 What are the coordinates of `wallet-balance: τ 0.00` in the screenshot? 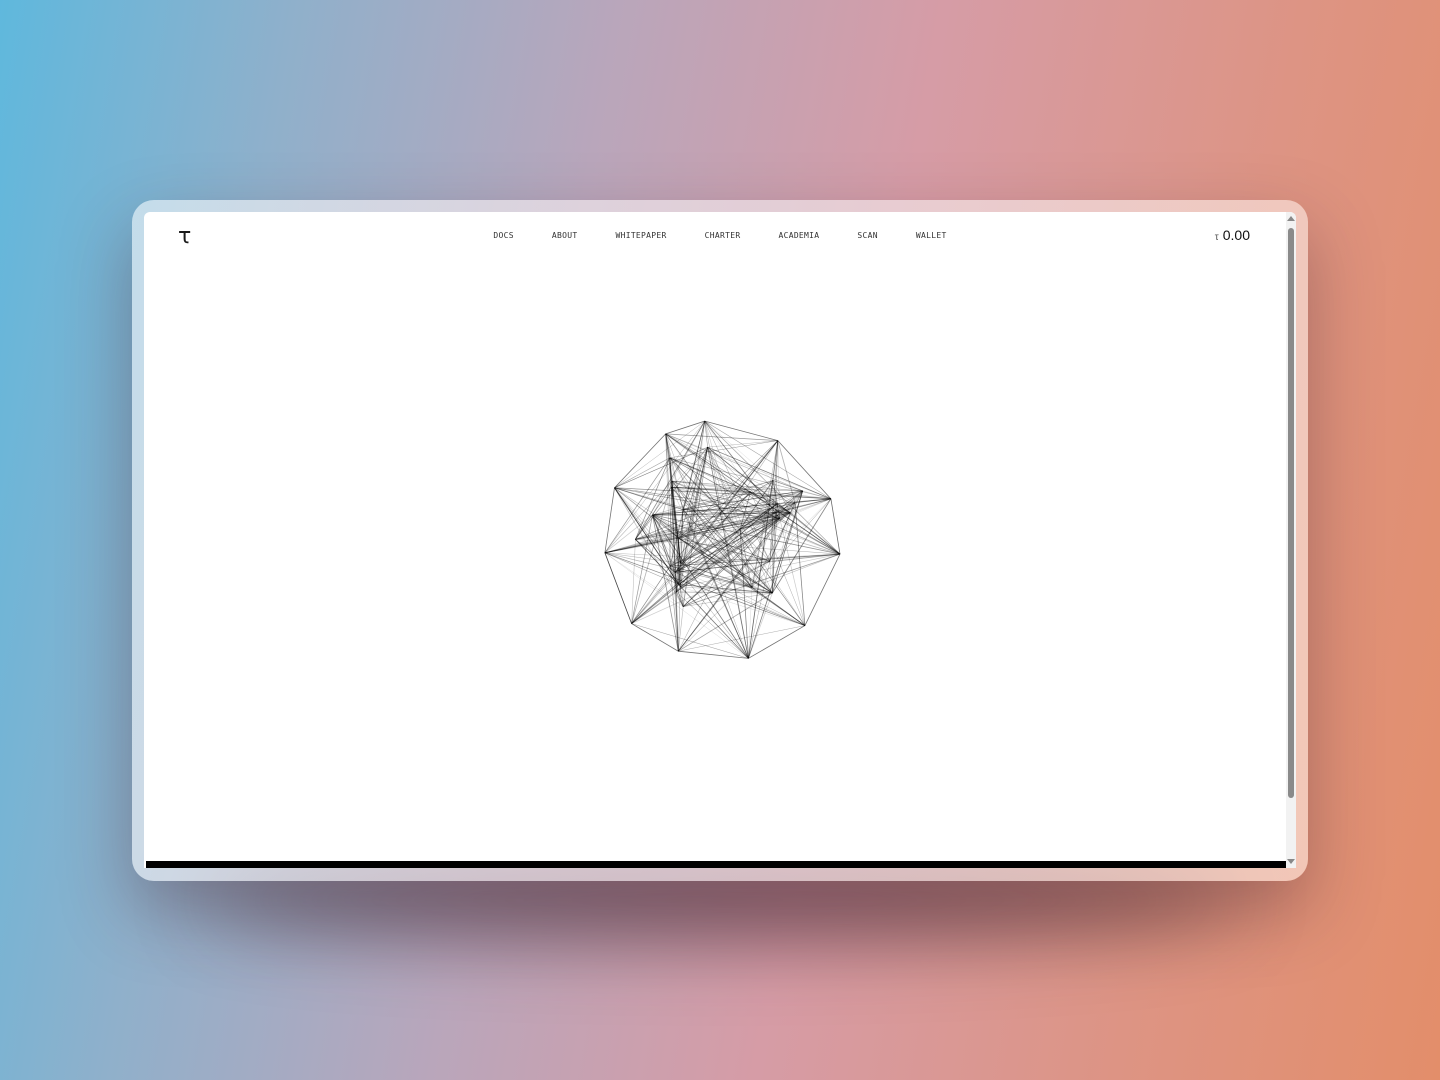 It's located at (1232, 235).